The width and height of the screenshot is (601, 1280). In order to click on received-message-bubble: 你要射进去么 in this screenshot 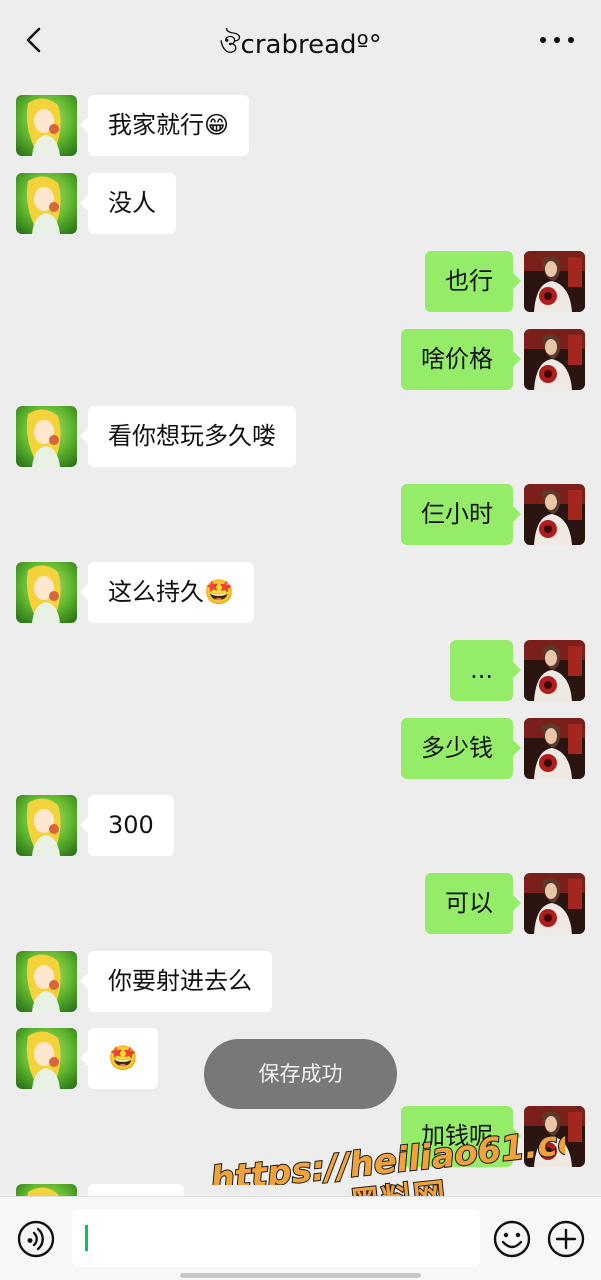, I will do `click(176, 981)`.